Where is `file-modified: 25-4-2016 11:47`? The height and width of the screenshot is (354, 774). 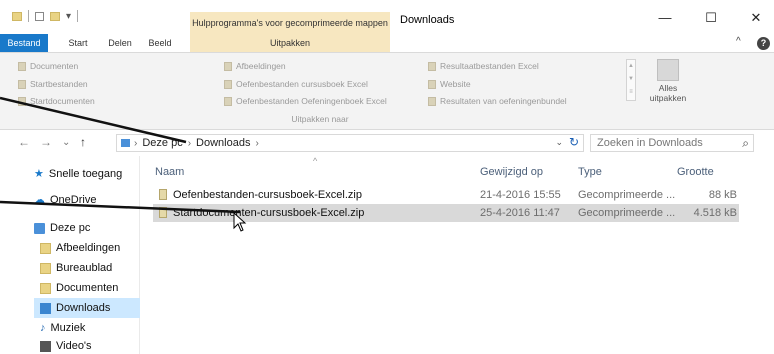
file-modified: 25-4-2016 11:47 is located at coordinates (520, 213).